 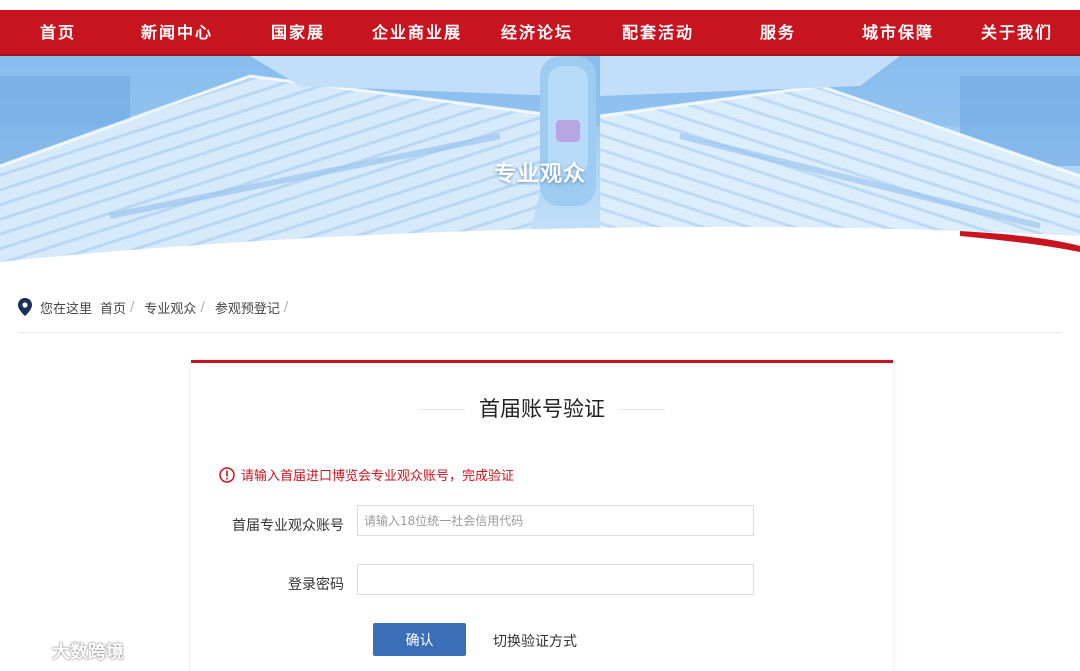 I want to click on card-title-wrap: 首届账号验证, so click(x=542, y=408).